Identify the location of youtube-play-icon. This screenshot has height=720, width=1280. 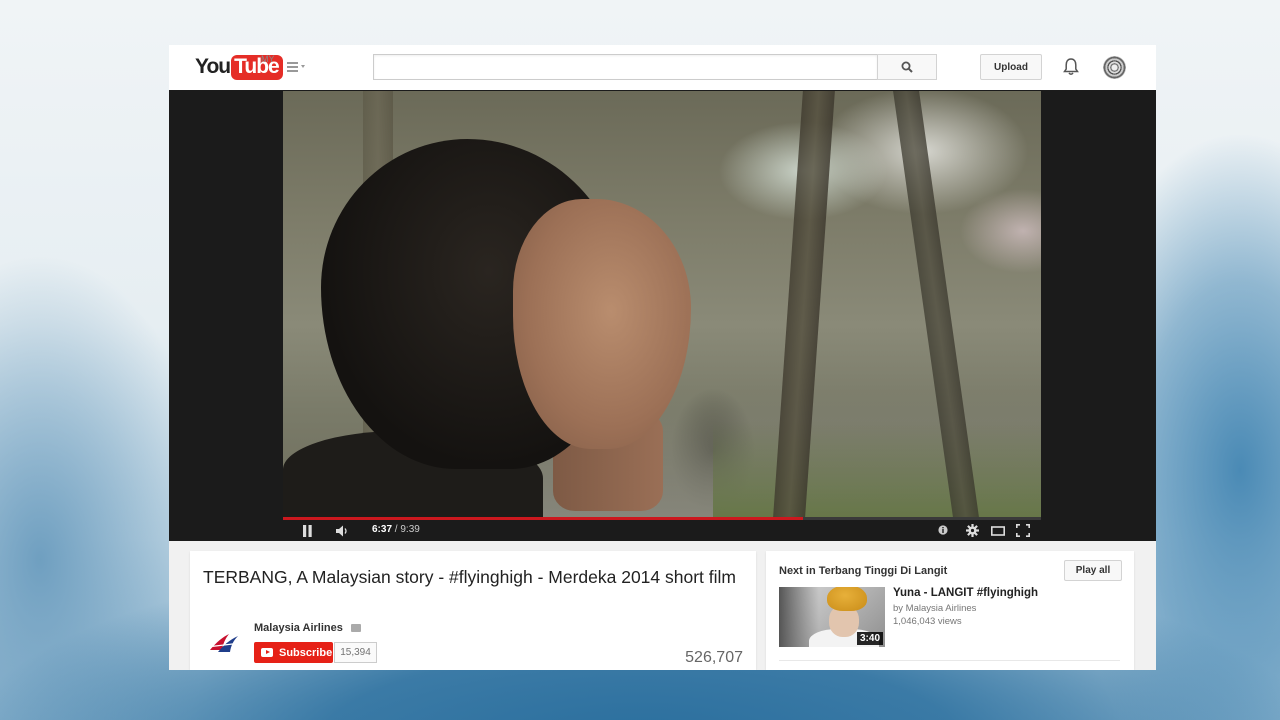
(267, 652).